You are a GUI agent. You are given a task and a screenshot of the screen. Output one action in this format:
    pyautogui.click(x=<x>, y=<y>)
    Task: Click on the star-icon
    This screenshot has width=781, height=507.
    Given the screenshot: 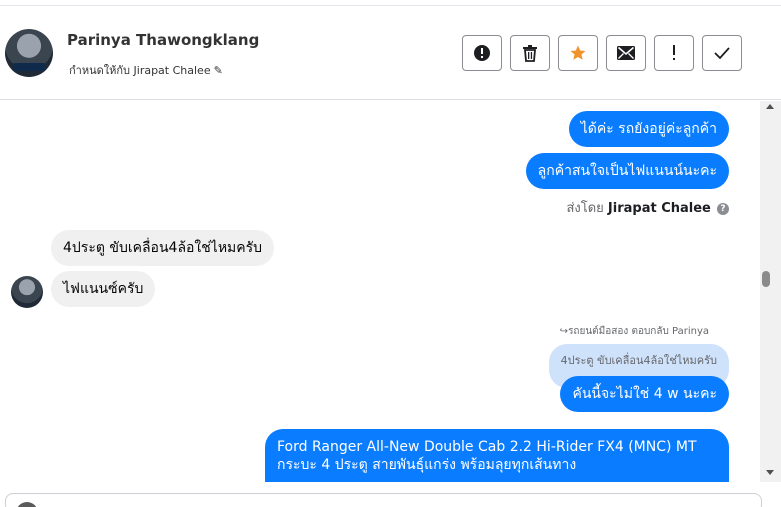 What is the action you would take?
    pyautogui.click(x=578, y=52)
    